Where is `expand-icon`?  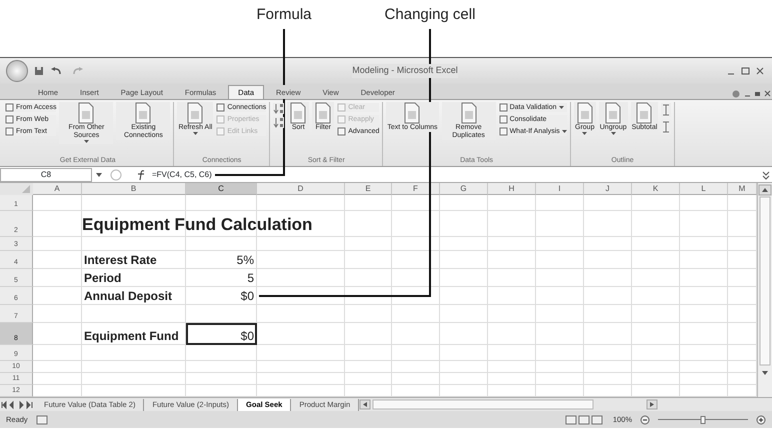
expand-icon is located at coordinates (766, 174).